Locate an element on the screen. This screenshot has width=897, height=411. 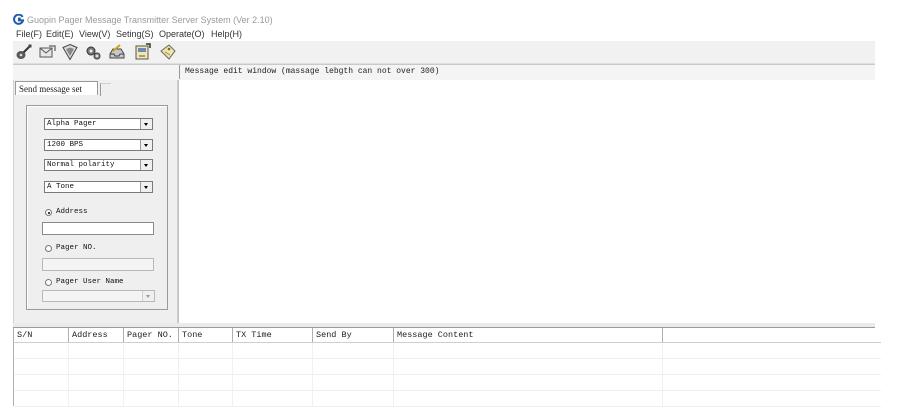
shield-icon is located at coordinates (70, 52).